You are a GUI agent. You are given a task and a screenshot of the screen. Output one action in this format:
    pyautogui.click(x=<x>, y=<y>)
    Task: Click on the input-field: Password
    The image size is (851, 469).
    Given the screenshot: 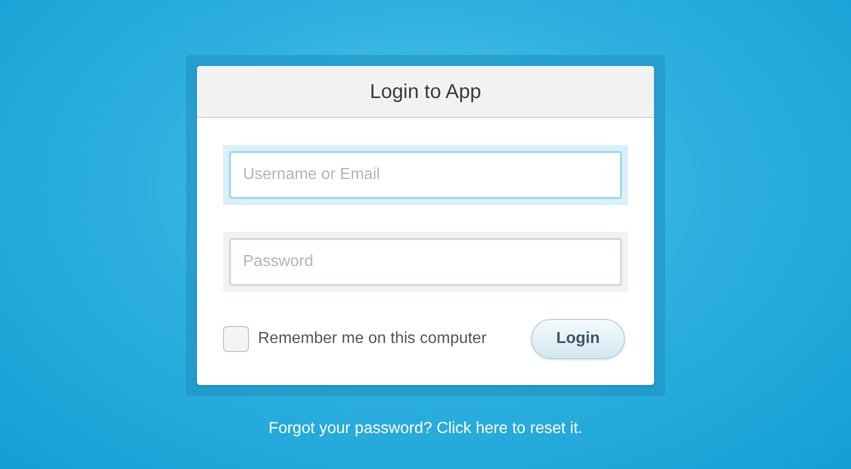 What is the action you would take?
    pyautogui.click(x=425, y=262)
    